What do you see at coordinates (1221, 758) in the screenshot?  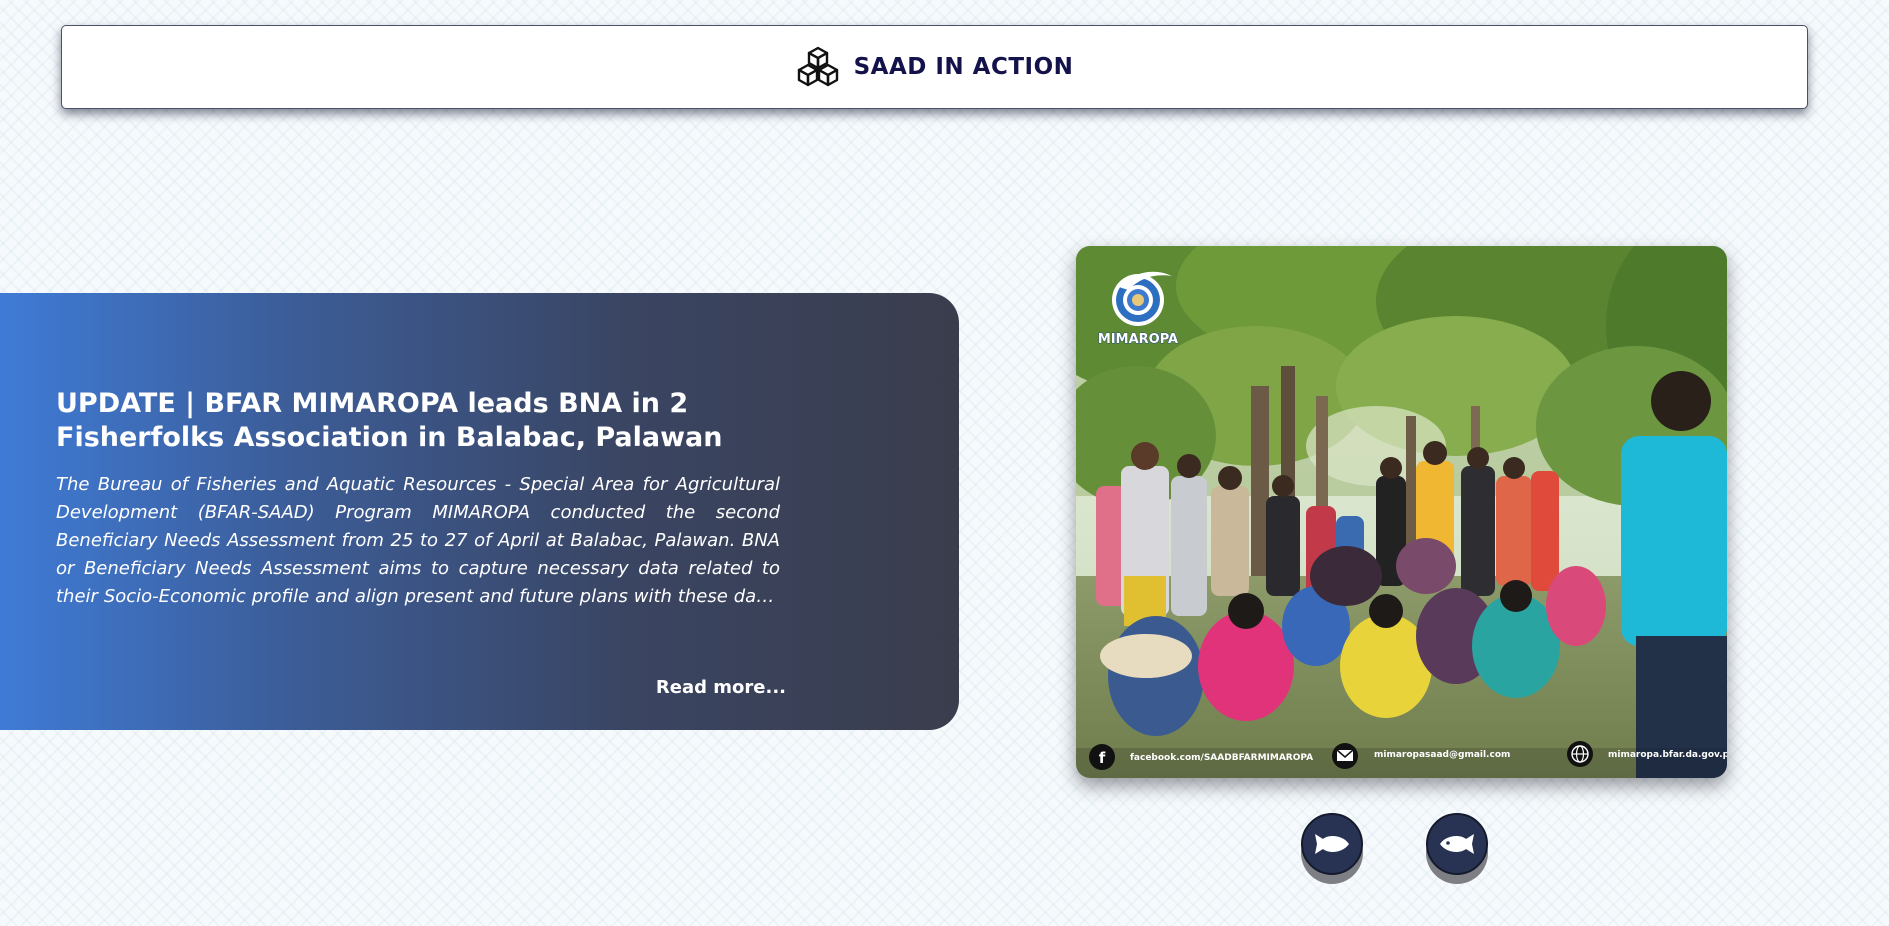 I see `facebook-handle: facebook.com/SAADBFARMIMAROPA` at bounding box center [1221, 758].